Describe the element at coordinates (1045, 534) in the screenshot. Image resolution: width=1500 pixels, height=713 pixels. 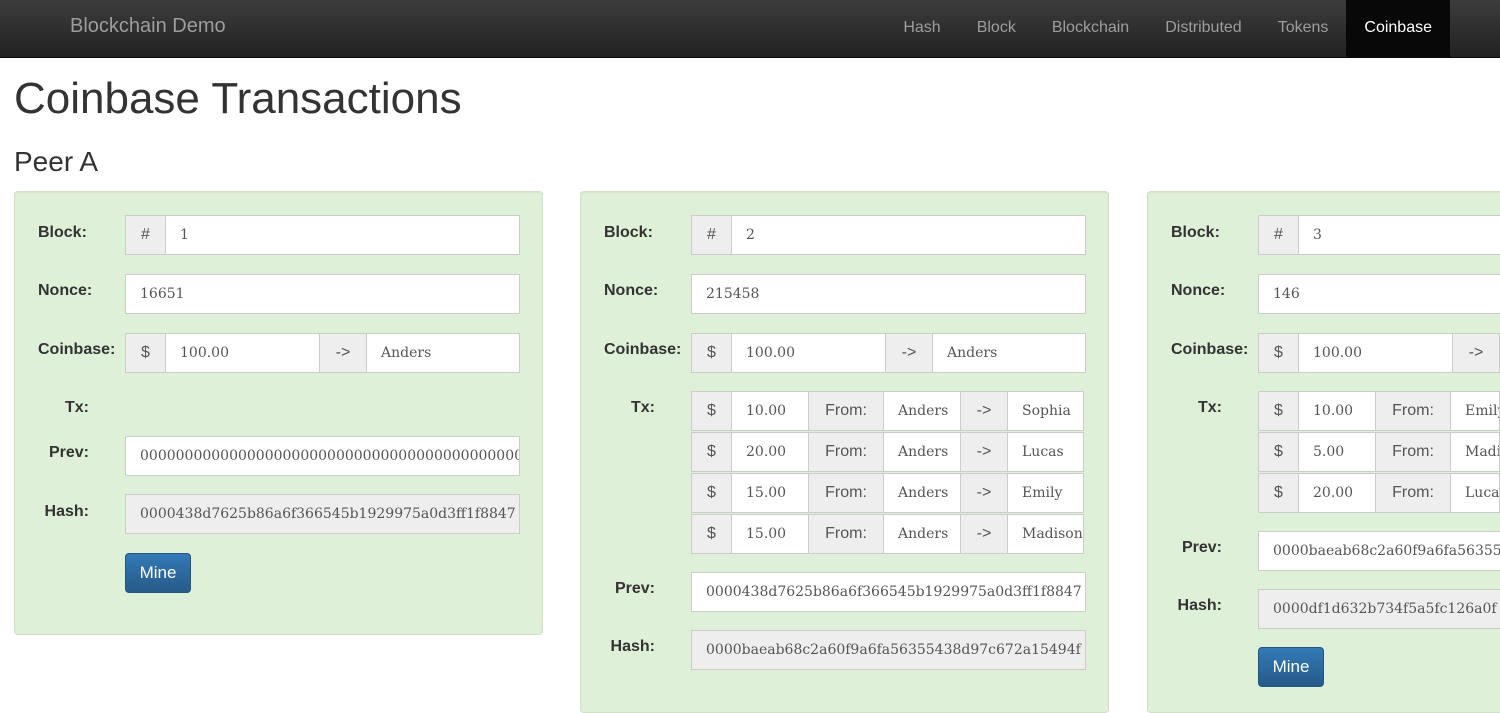
I see `tx-recipient-input: Madison` at that location.